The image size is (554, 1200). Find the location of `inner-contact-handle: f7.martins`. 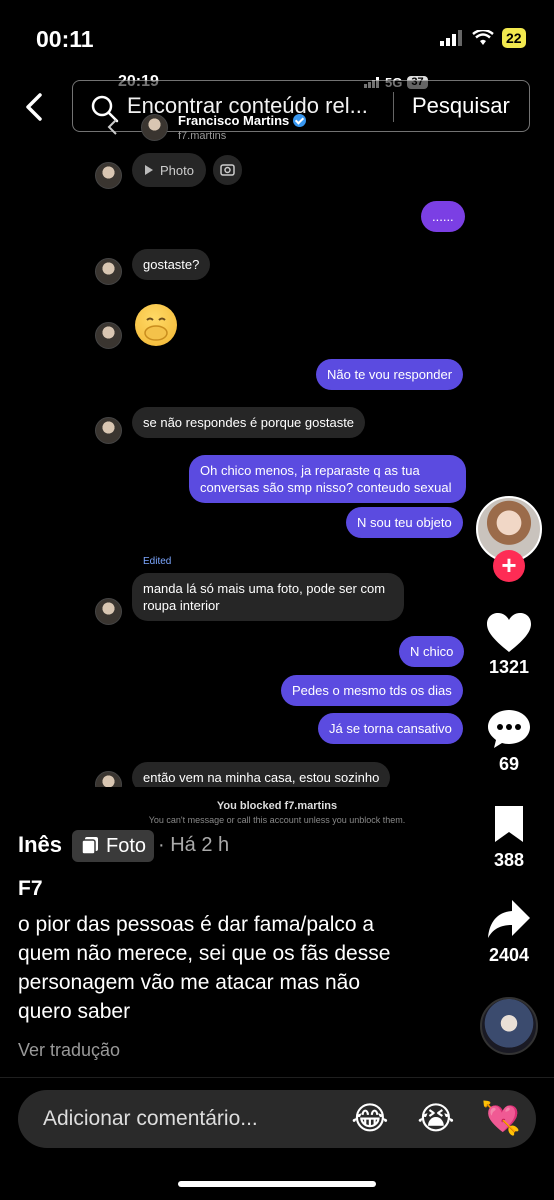

inner-contact-handle: f7.martins is located at coordinates (202, 136).